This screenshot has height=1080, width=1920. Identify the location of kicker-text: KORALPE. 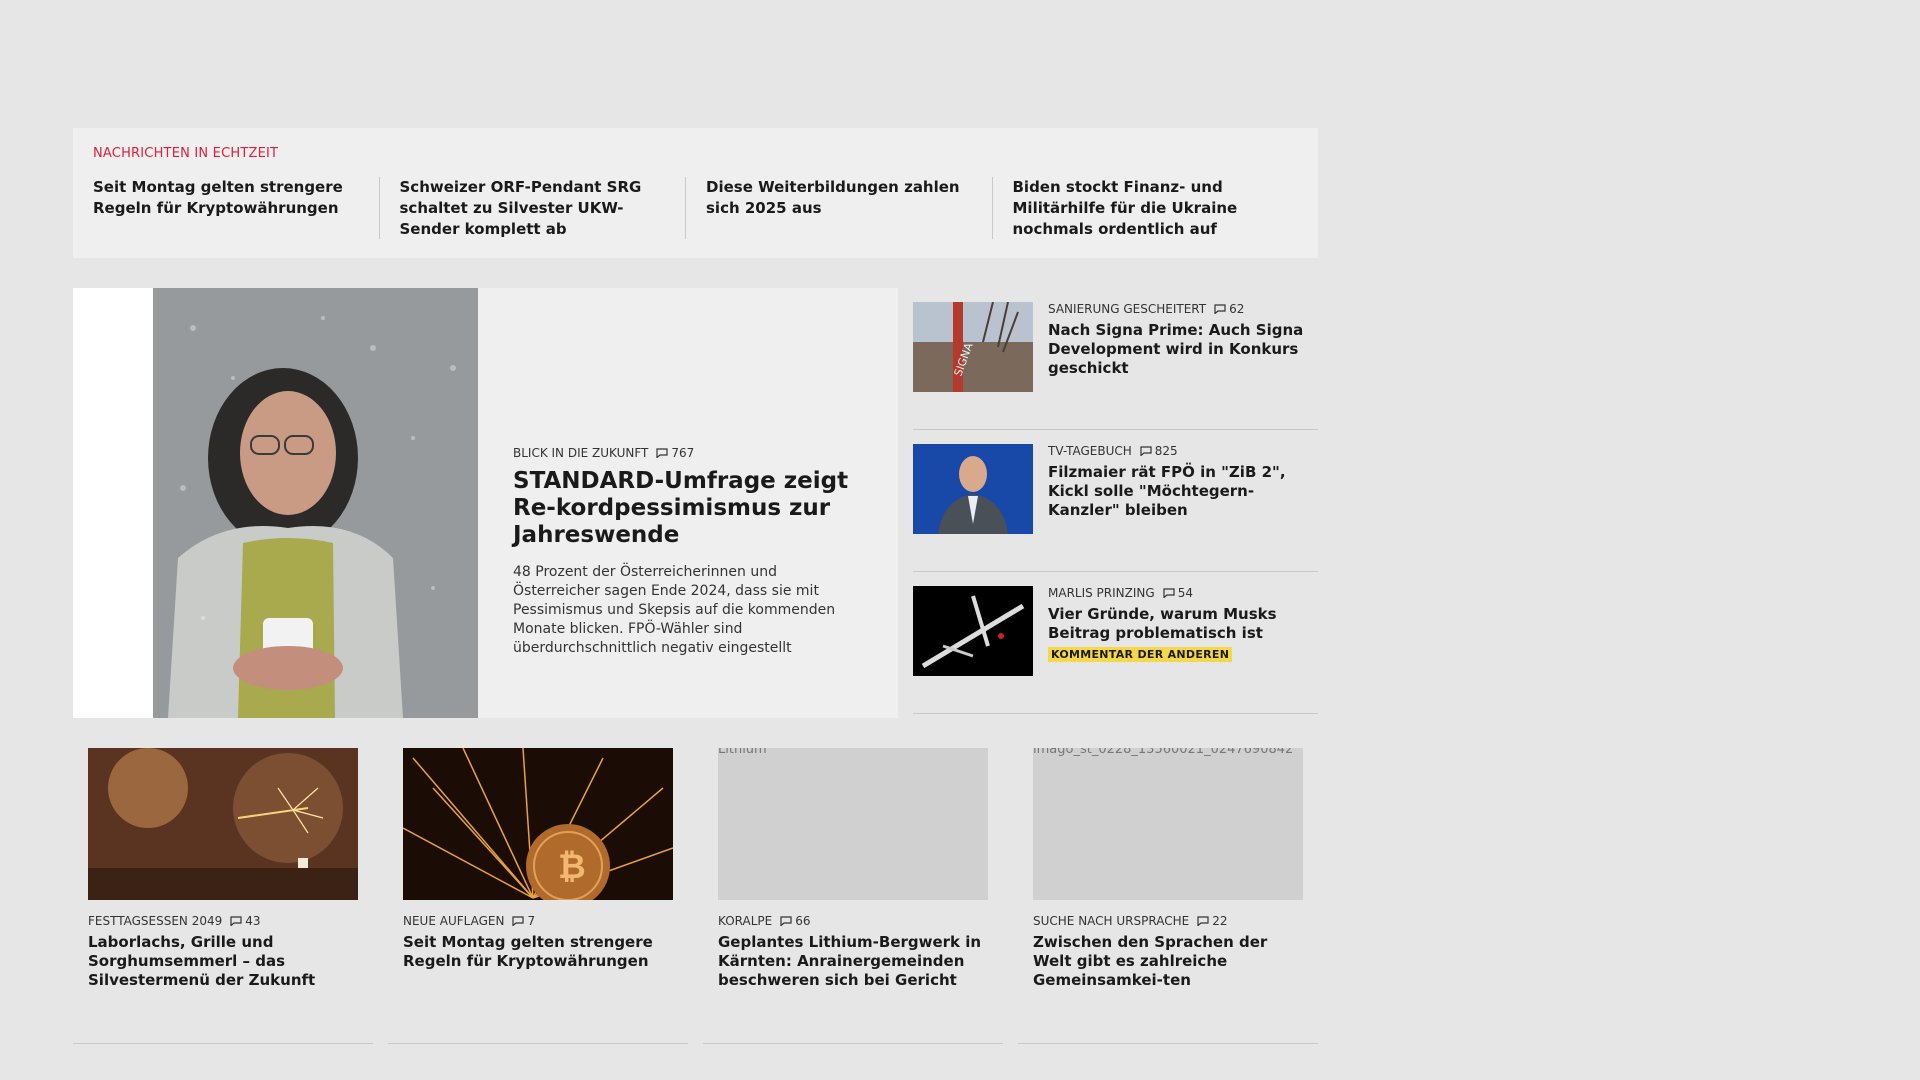
(745, 921).